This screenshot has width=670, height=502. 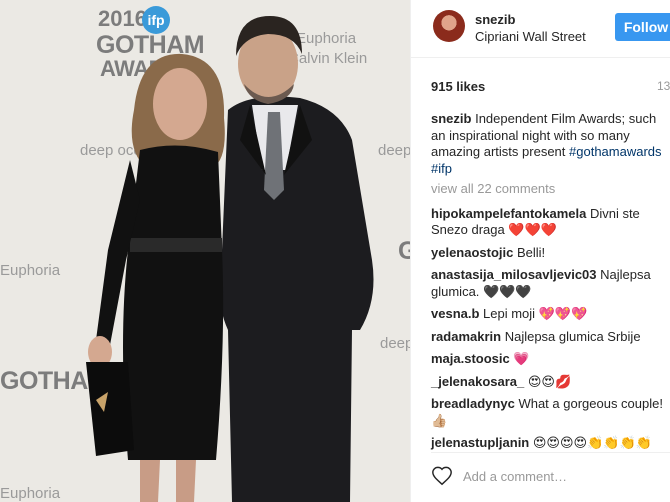 I want to click on comment-username: _jelenakosara_, so click(x=477, y=381).